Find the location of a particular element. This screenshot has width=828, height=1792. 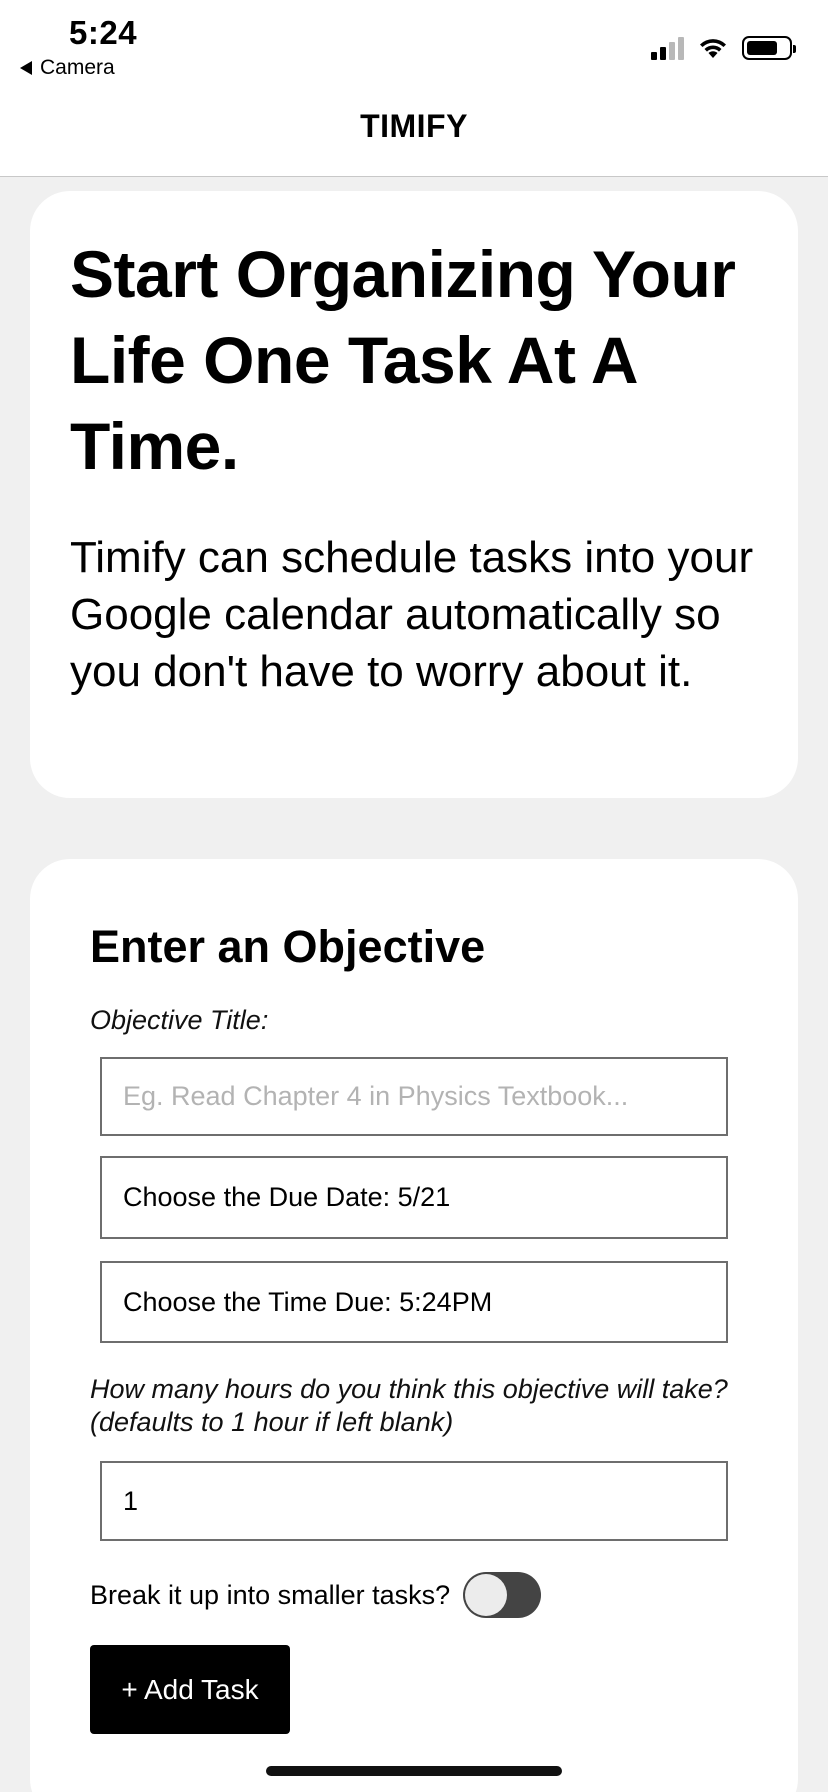

back-label: Camera is located at coordinates (77, 67).